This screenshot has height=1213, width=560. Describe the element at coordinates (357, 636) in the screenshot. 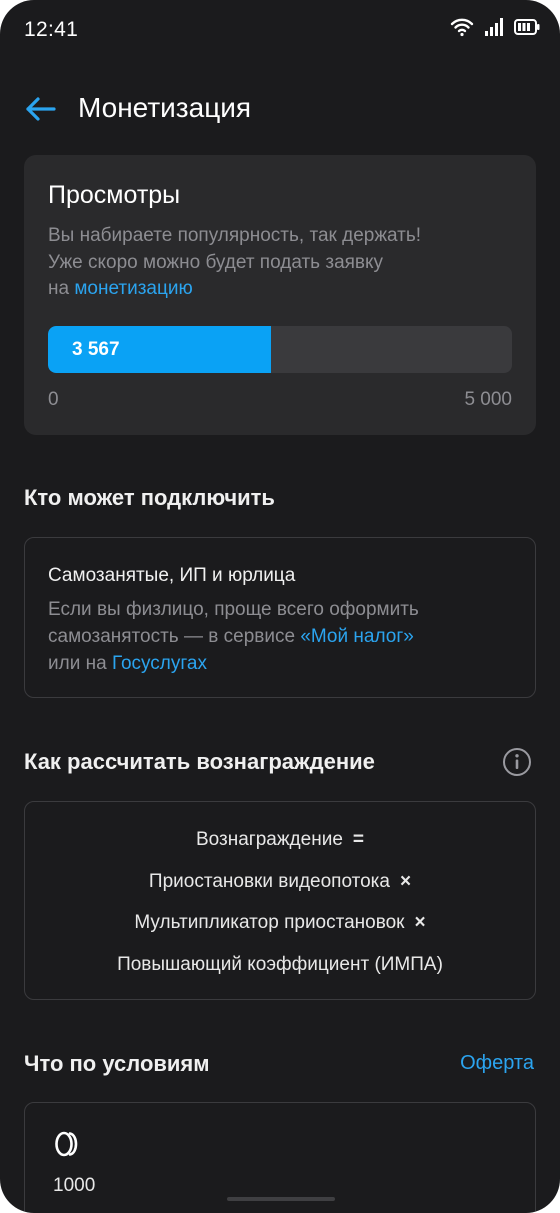

I see `my-tax-link: «Мой налог»` at that location.